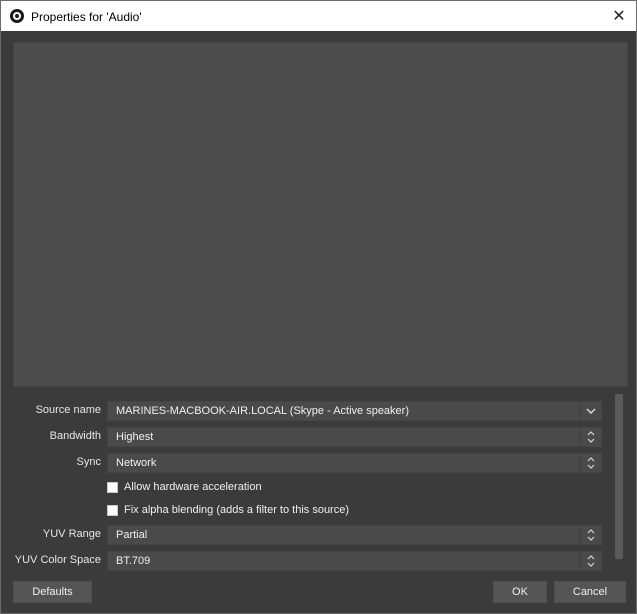 The image size is (637, 614). Describe the element at coordinates (590, 592) in the screenshot. I see `cancel-button: Cancel` at that location.